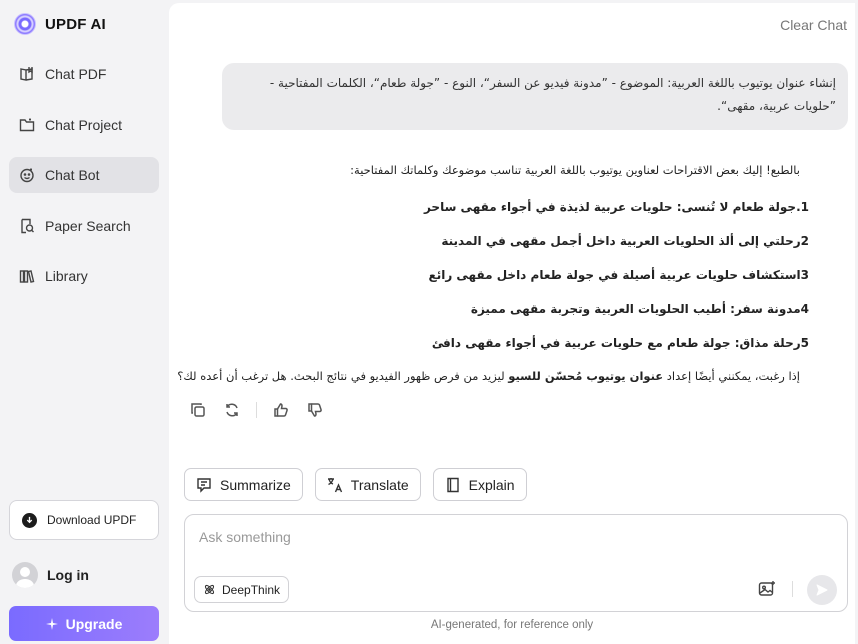 Image resolution: width=858 pixels, height=644 pixels. I want to click on image-upload-icon, so click(767, 589).